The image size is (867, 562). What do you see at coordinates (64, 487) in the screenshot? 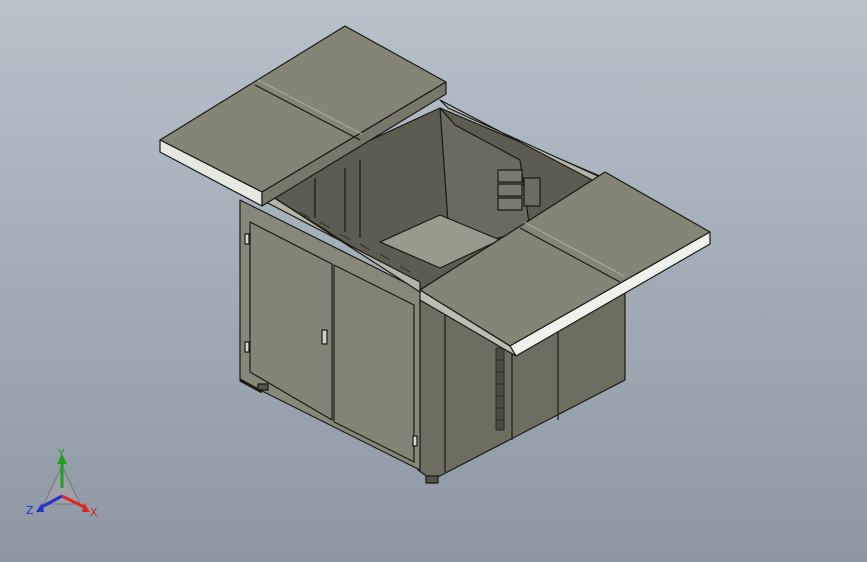
I see `orientation-triad: Y X Z` at bounding box center [64, 487].